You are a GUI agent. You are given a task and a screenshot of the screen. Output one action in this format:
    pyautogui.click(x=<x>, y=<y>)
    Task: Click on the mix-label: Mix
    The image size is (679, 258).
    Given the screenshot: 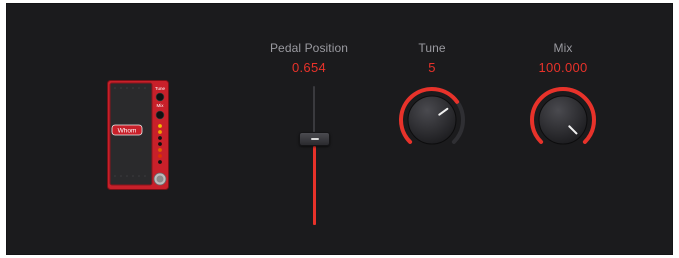 What is the action you would take?
    pyautogui.click(x=563, y=48)
    